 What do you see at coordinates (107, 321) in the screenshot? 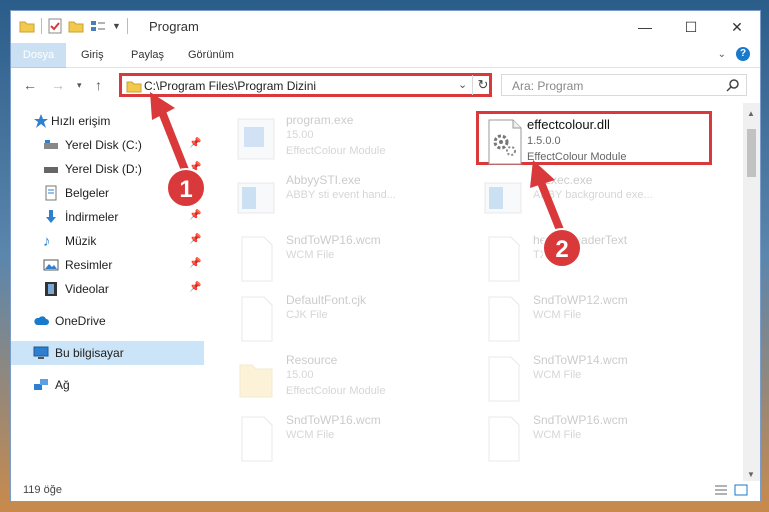
I see `sidebar-item-onedrive: OneDrive` at bounding box center [107, 321].